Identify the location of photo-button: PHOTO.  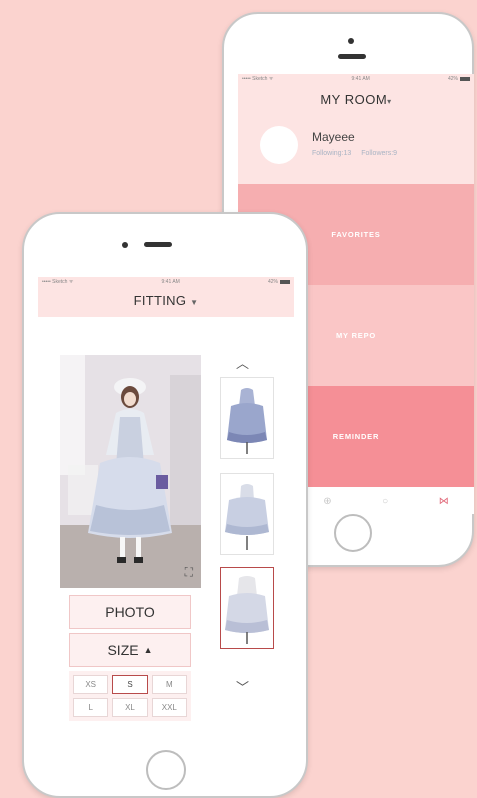
(130, 612).